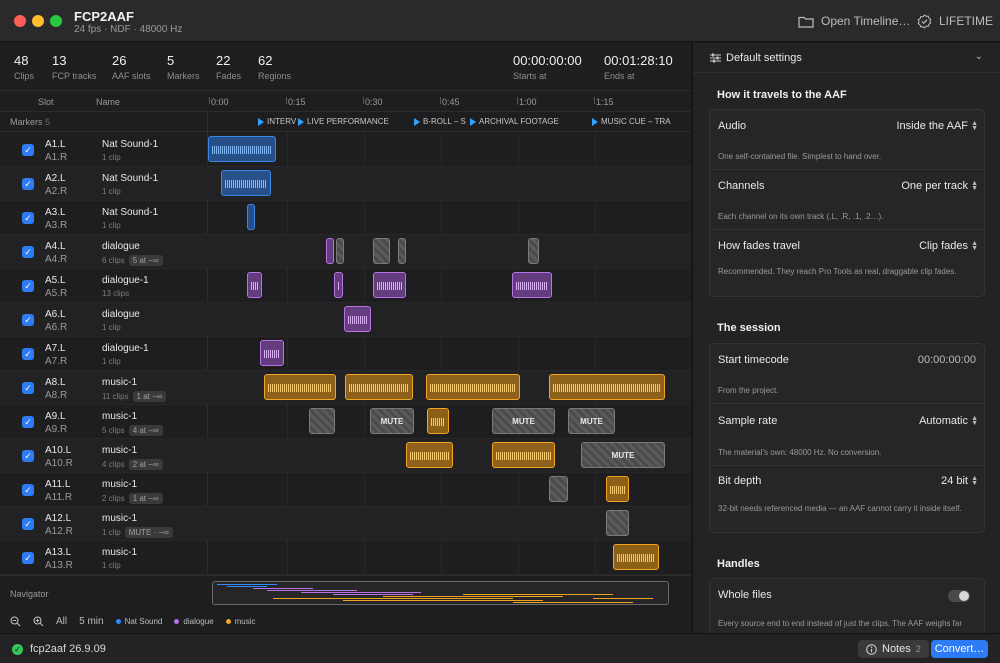  I want to click on track-row: ✓ A7.L A7.R dialogue-1 1 clip, so click(345, 354).